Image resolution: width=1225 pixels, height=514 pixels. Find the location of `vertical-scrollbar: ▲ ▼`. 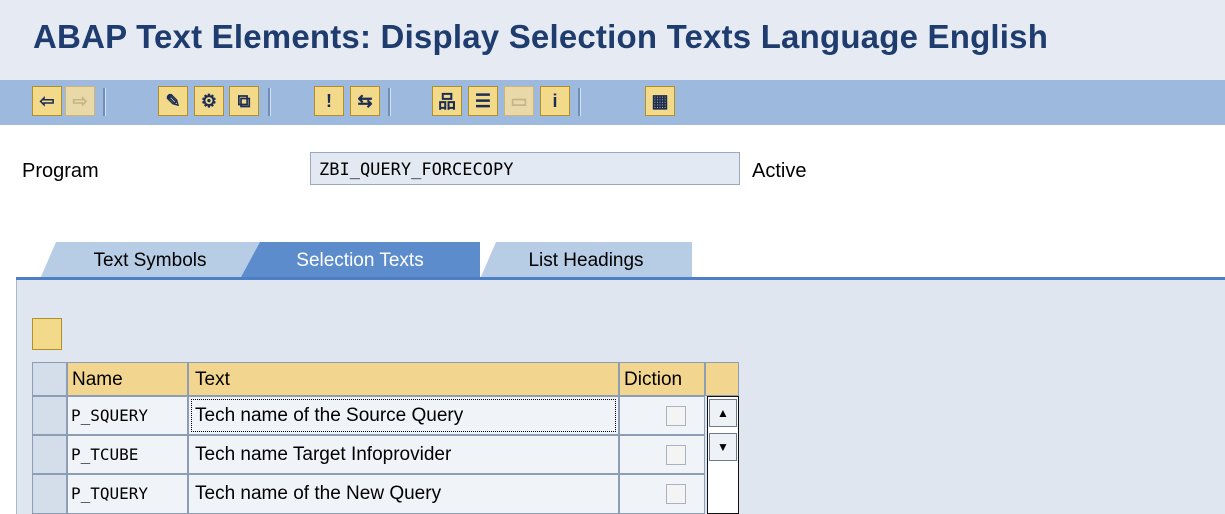

vertical-scrollbar: ▲ ▼ is located at coordinates (723, 455).